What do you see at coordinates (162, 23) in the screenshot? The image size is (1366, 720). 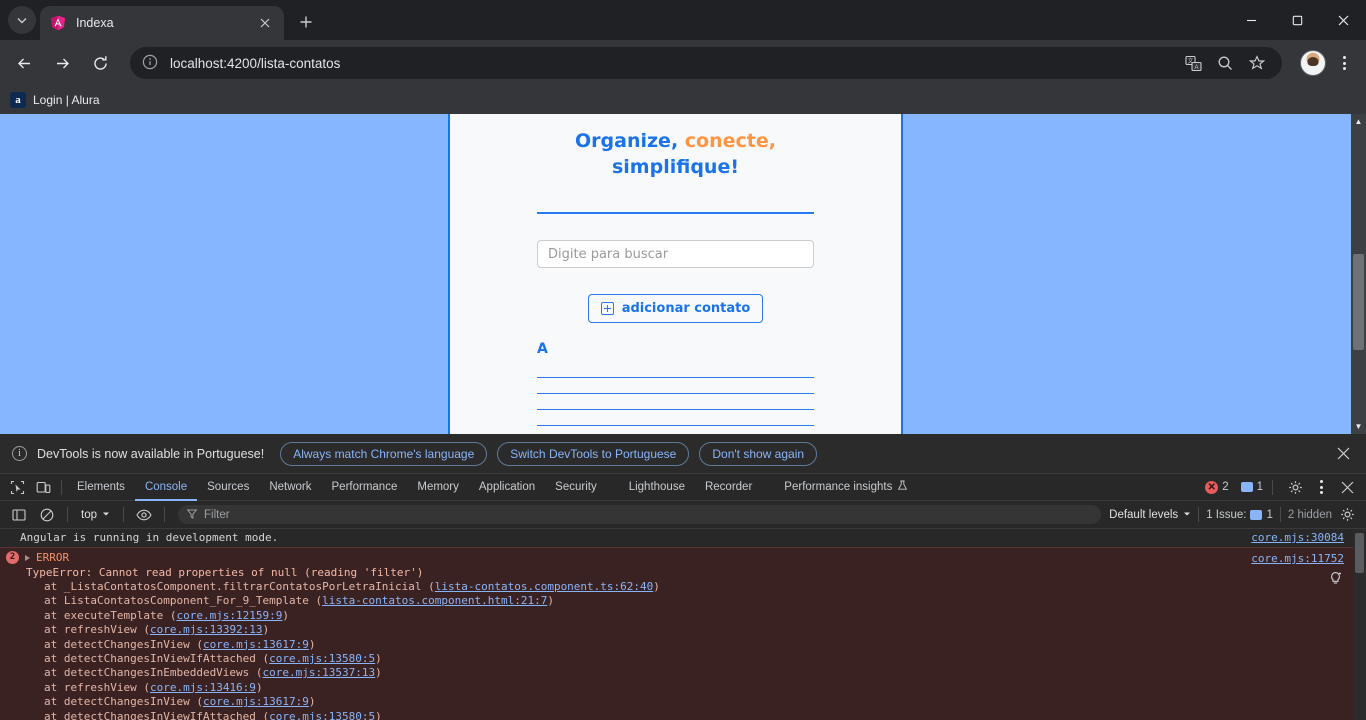 I see `browser-tab: Indexa` at bounding box center [162, 23].